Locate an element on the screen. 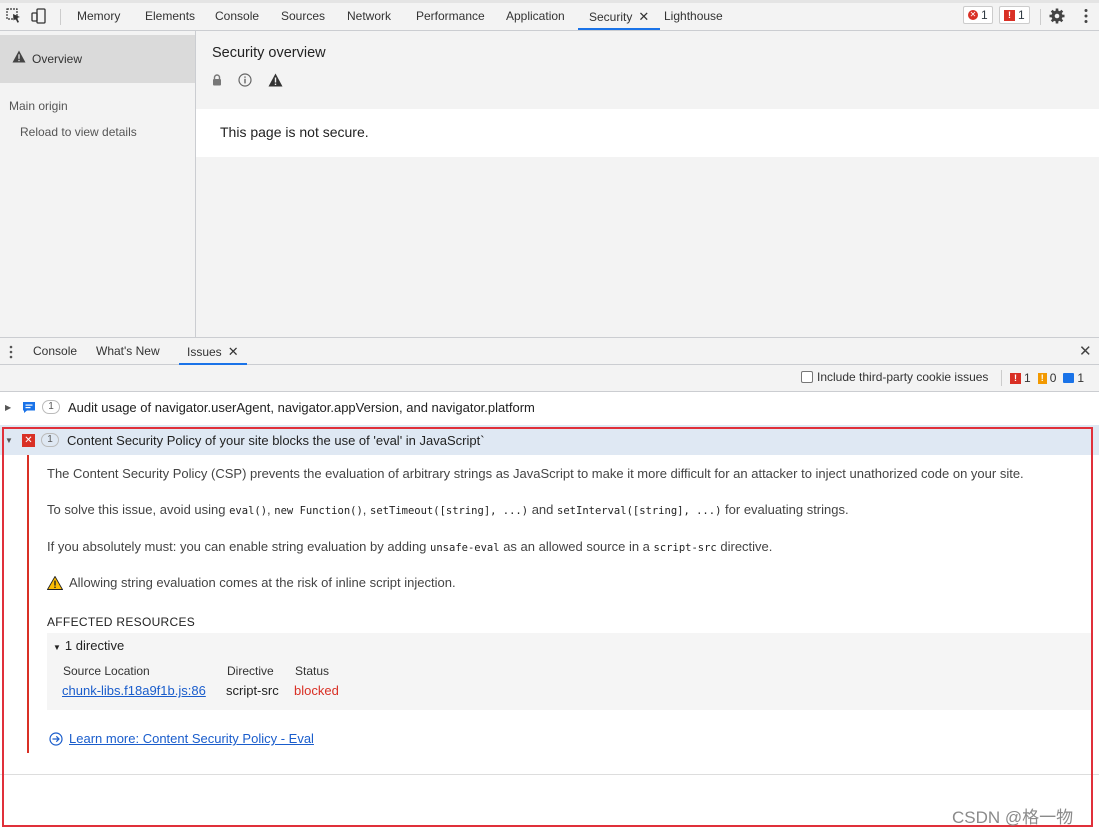 The image size is (1099, 832). tab-performance: Performance is located at coordinates (450, 16).